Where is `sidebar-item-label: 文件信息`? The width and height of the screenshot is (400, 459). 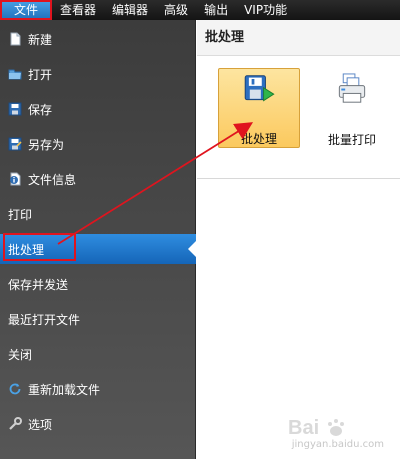 sidebar-item-label: 文件信息 is located at coordinates (52, 179).